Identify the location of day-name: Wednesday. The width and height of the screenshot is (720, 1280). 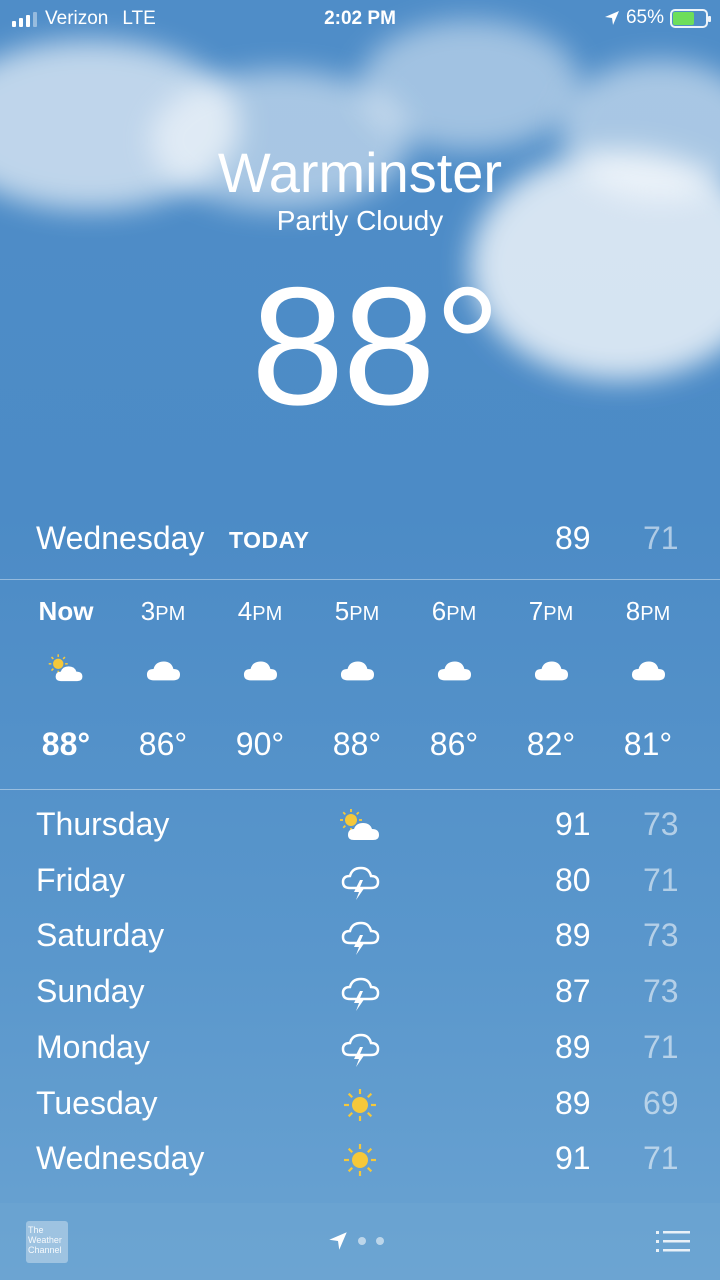
(120, 1158).